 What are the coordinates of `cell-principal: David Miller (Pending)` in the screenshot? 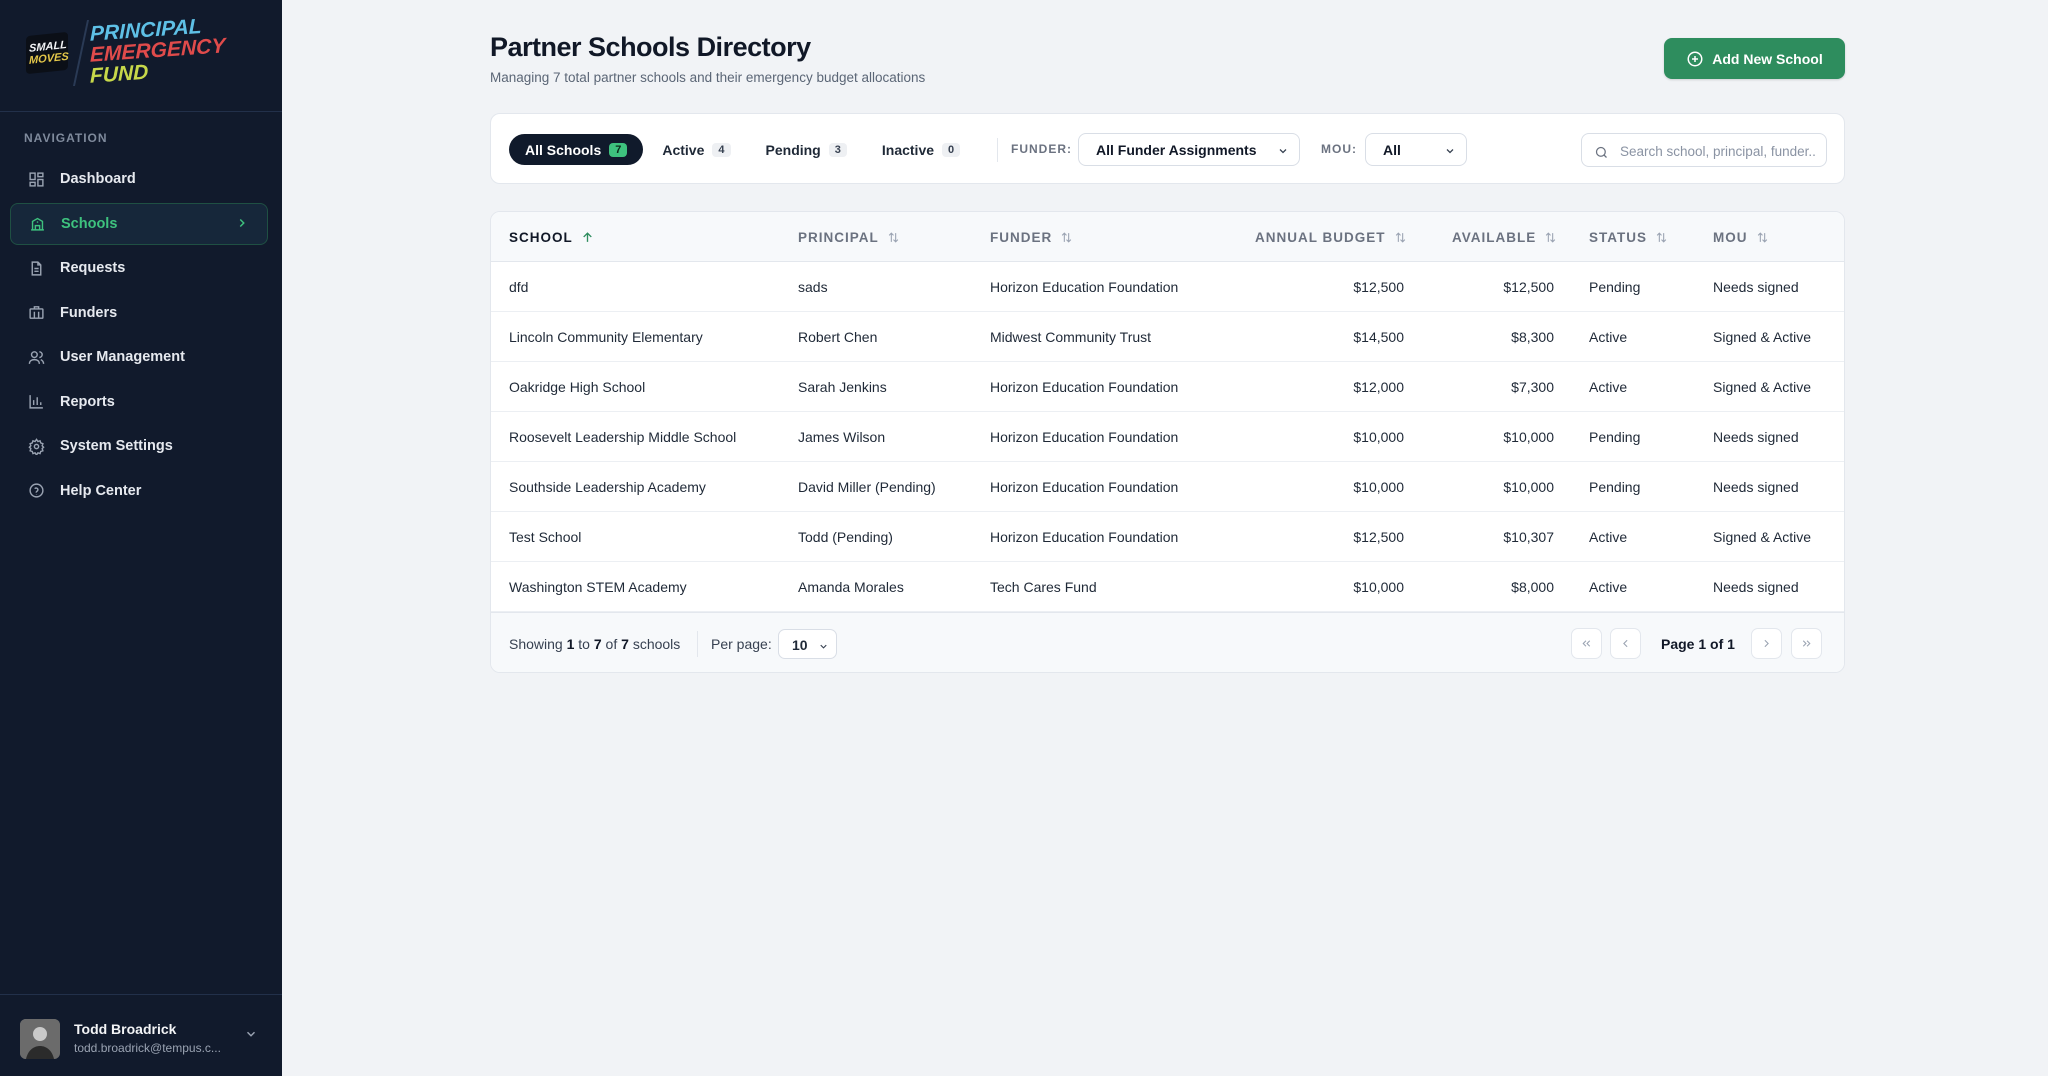 It's located at (867, 487).